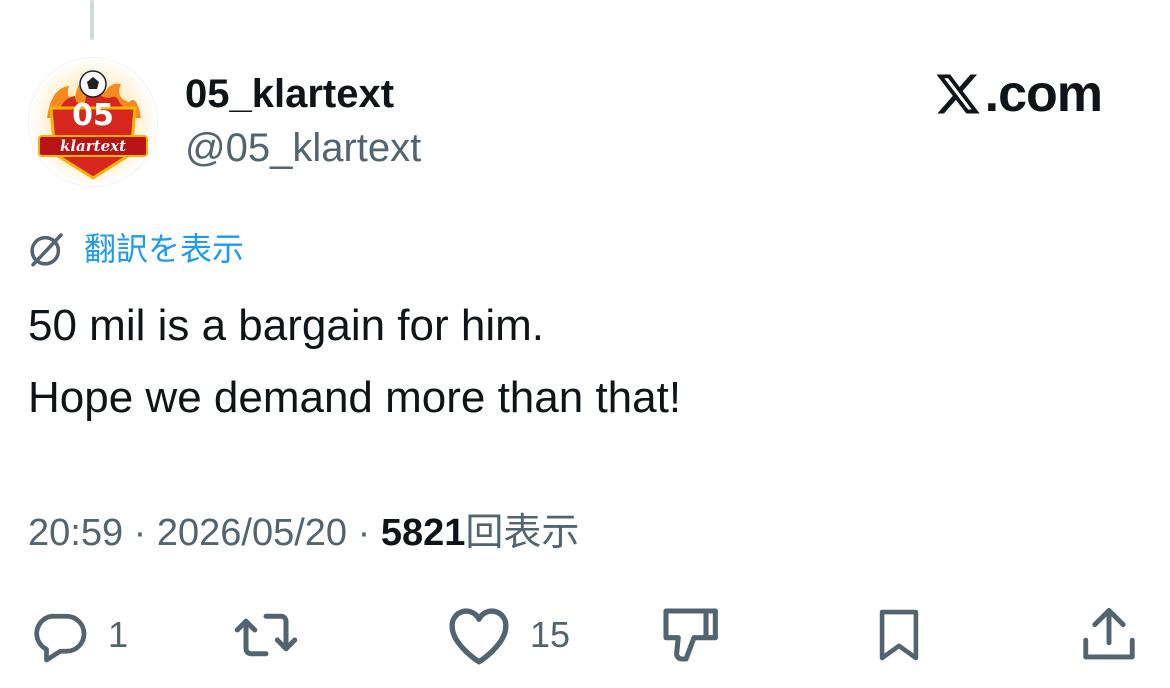  What do you see at coordinates (303, 148) in the screenshot?
I see `user-handle: @05_klartext` at bounding box center [303, 148].